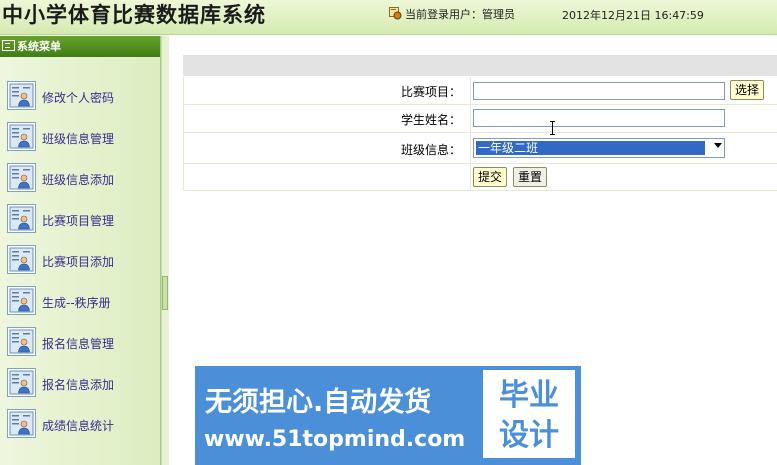 The height and width of the screenshot is (465, 777). Describe the element at coordinates (529, 435) in the screenshot. I see `watermark-badge-line2: 设计` at that location.